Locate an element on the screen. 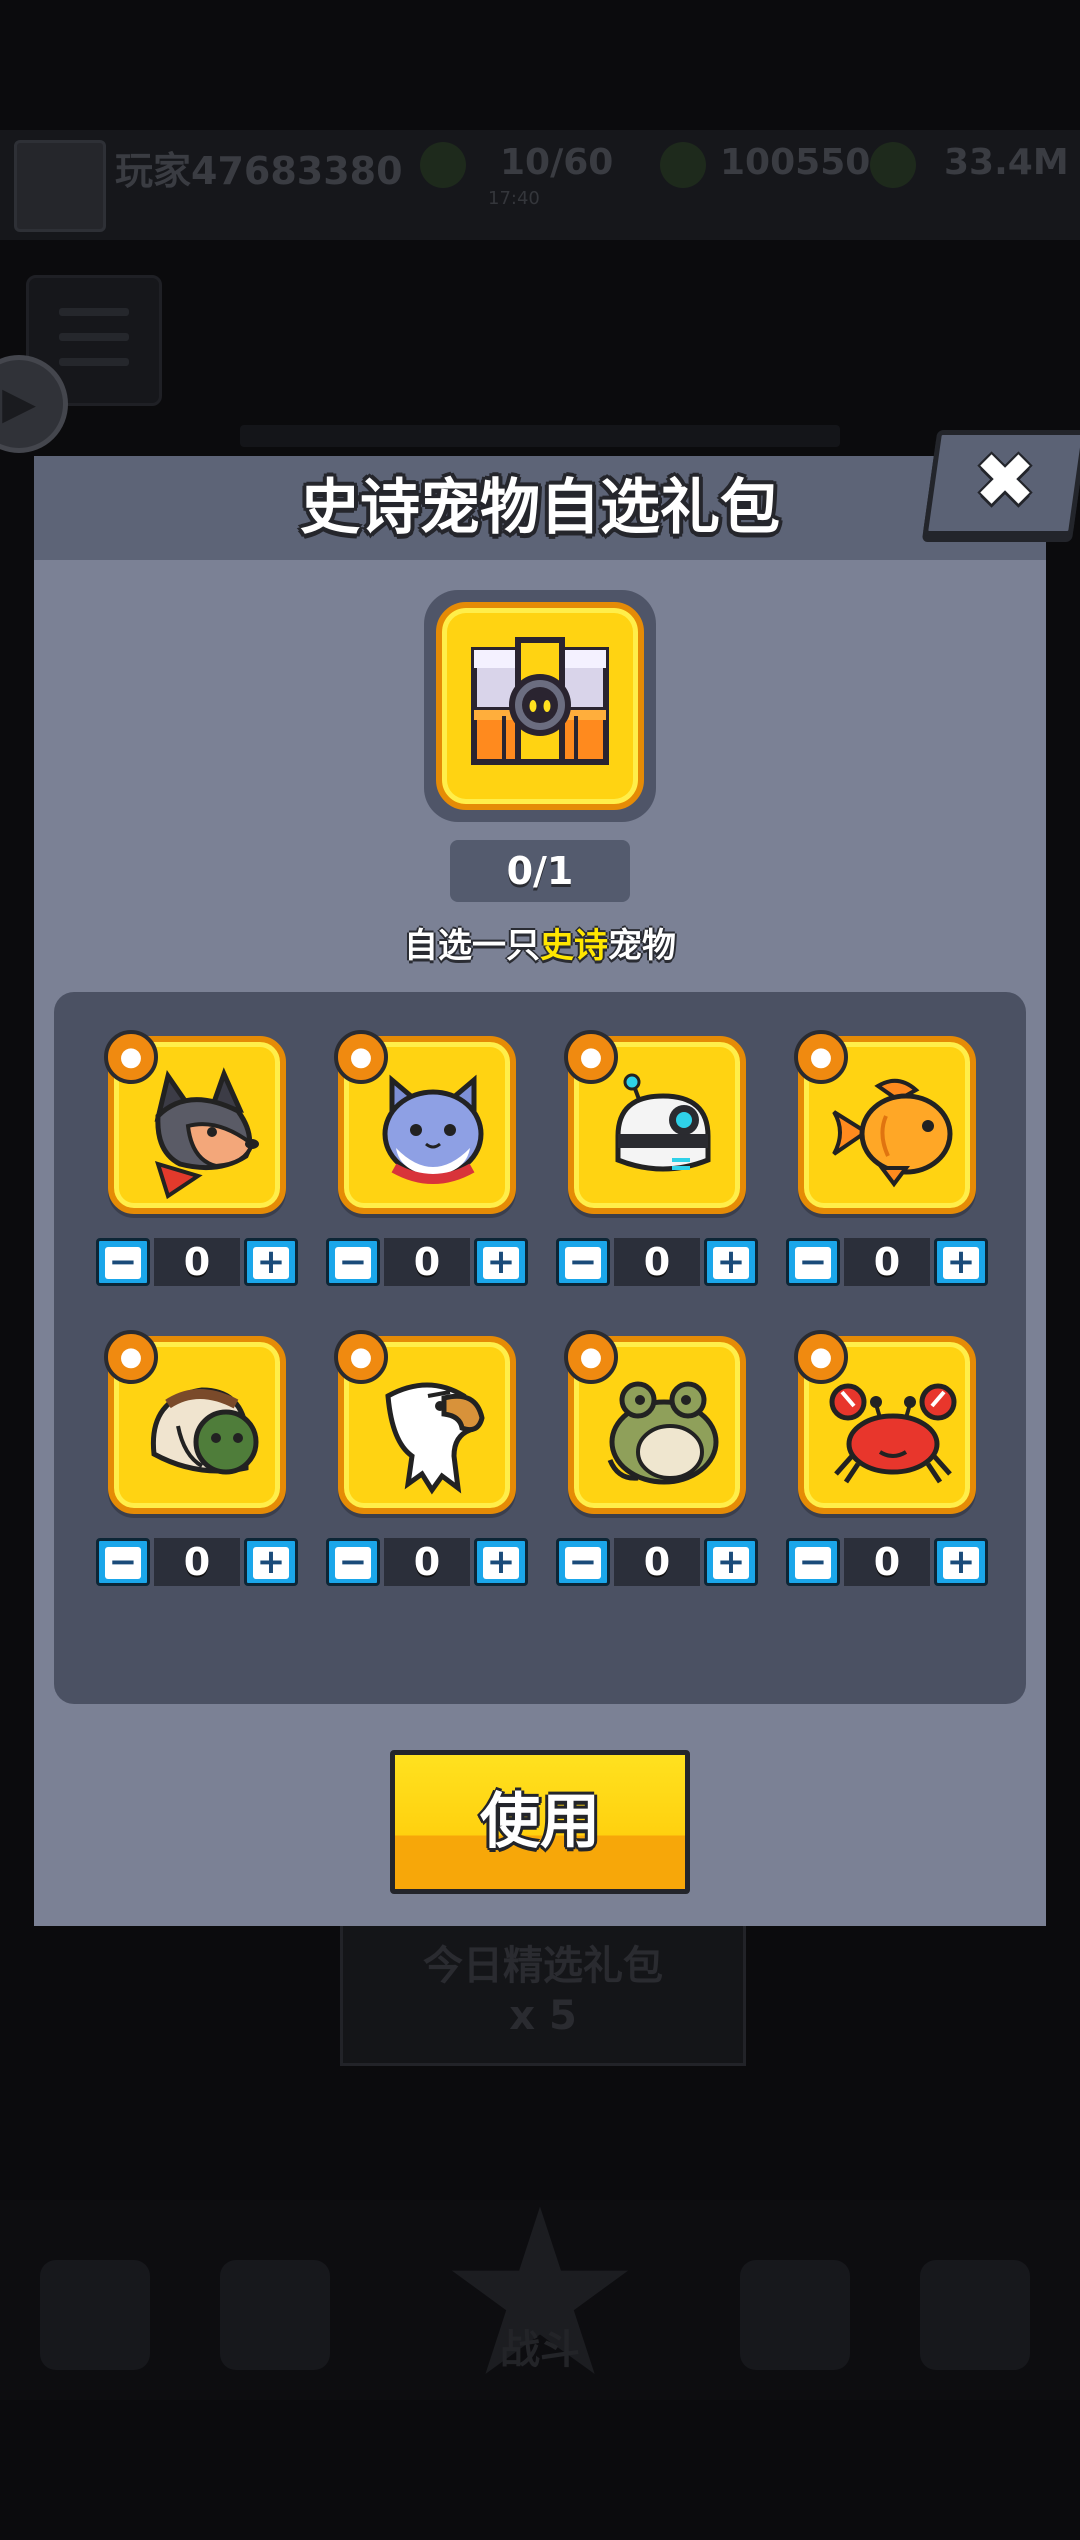 The height and width of the screenshot is (2540, 1080). background-stamina-timer: 17:40 is located at coordinates (514, 198).